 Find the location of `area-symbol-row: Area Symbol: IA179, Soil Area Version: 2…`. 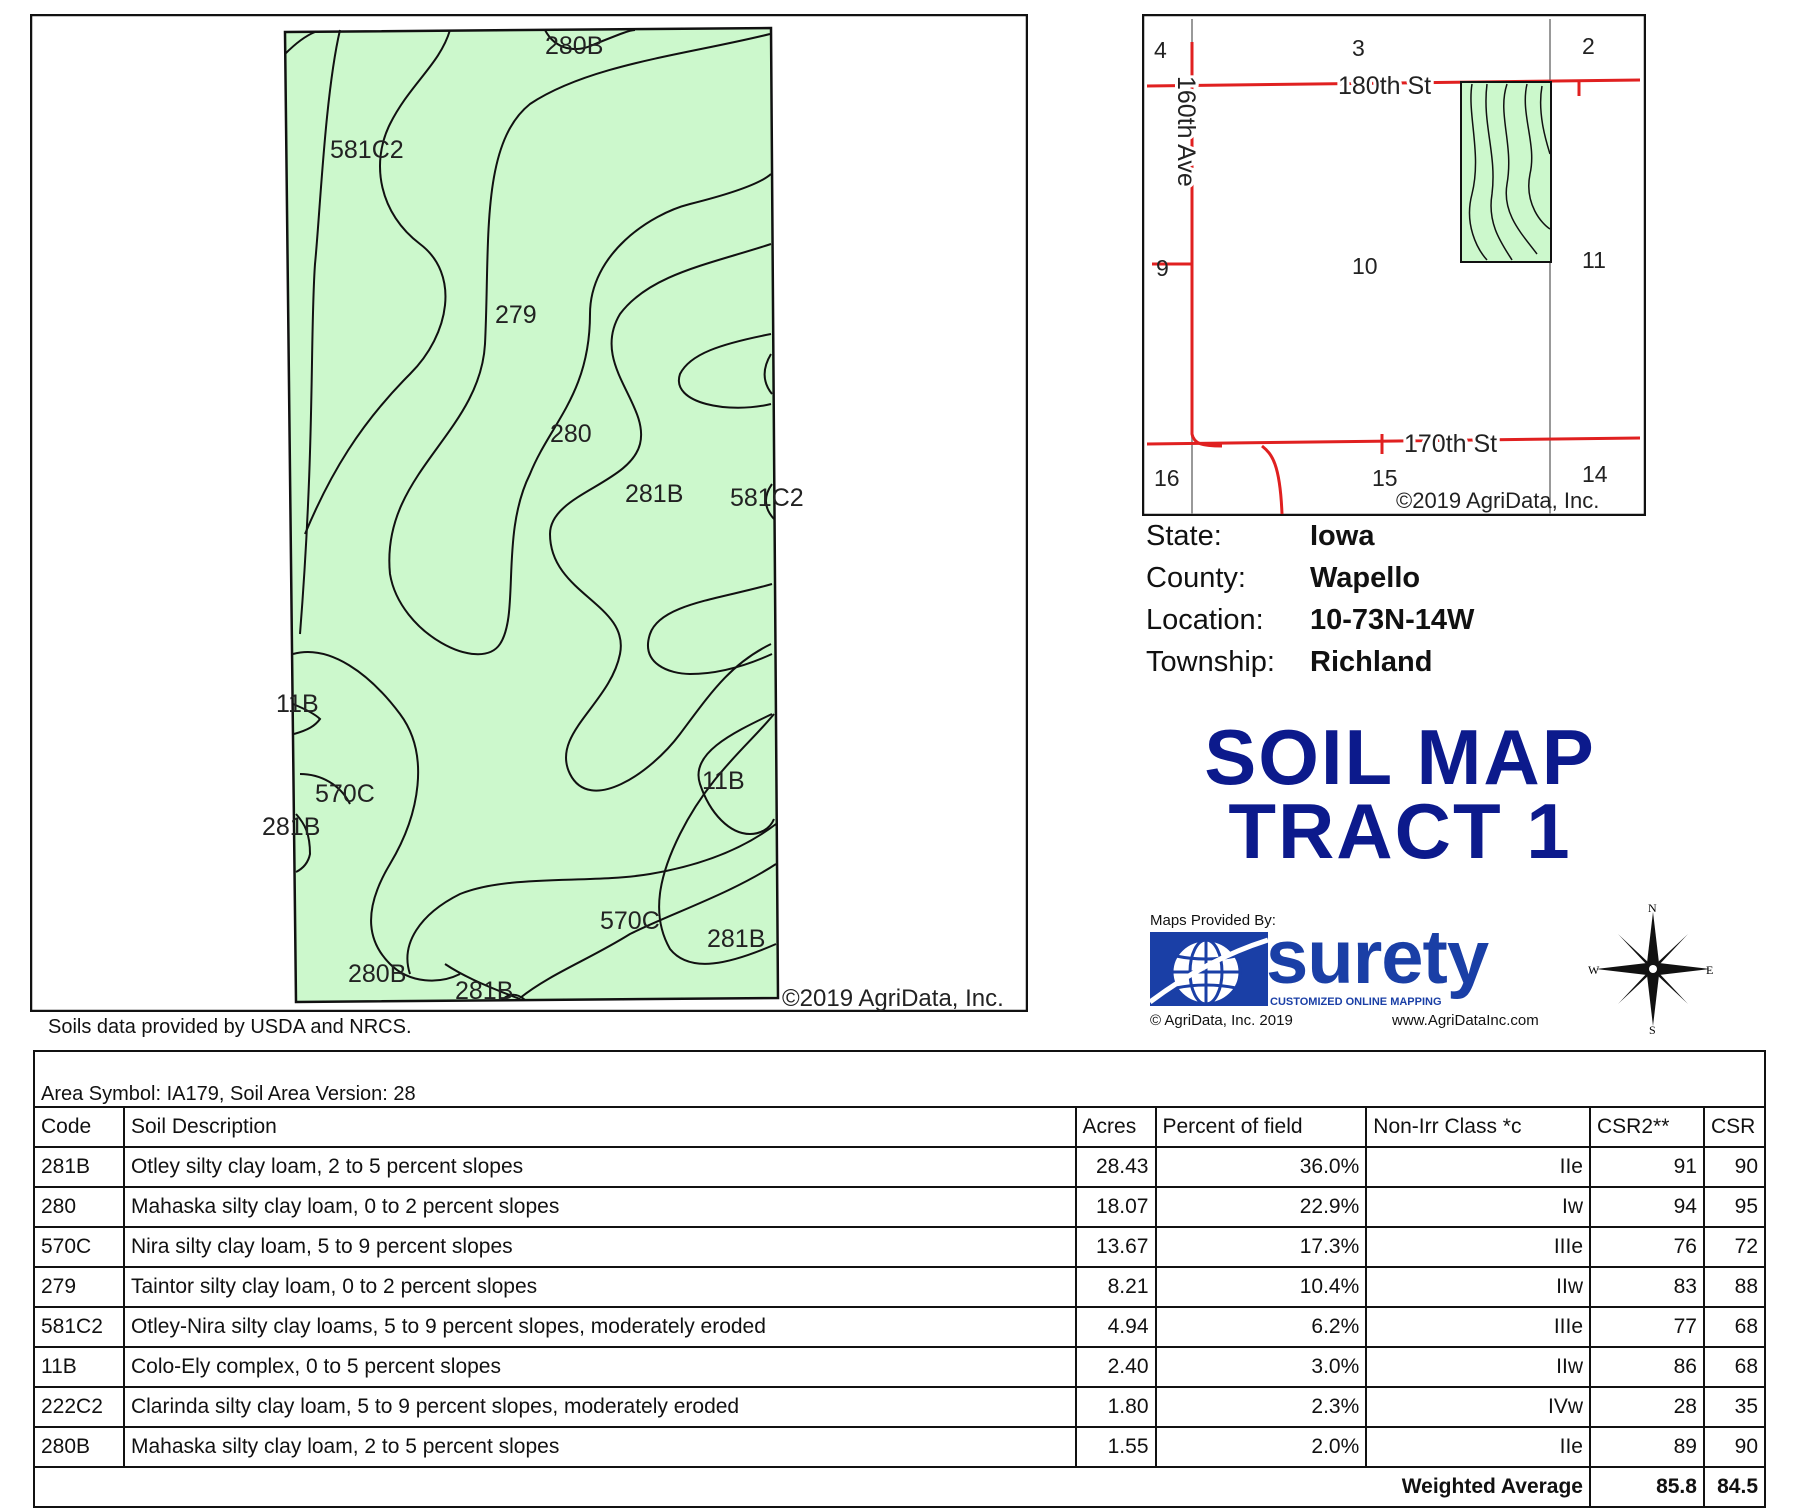

area-symbol-row: Area Symbol: IA179, Soil Area Version: 2… is located at coordinates (899, 1078).